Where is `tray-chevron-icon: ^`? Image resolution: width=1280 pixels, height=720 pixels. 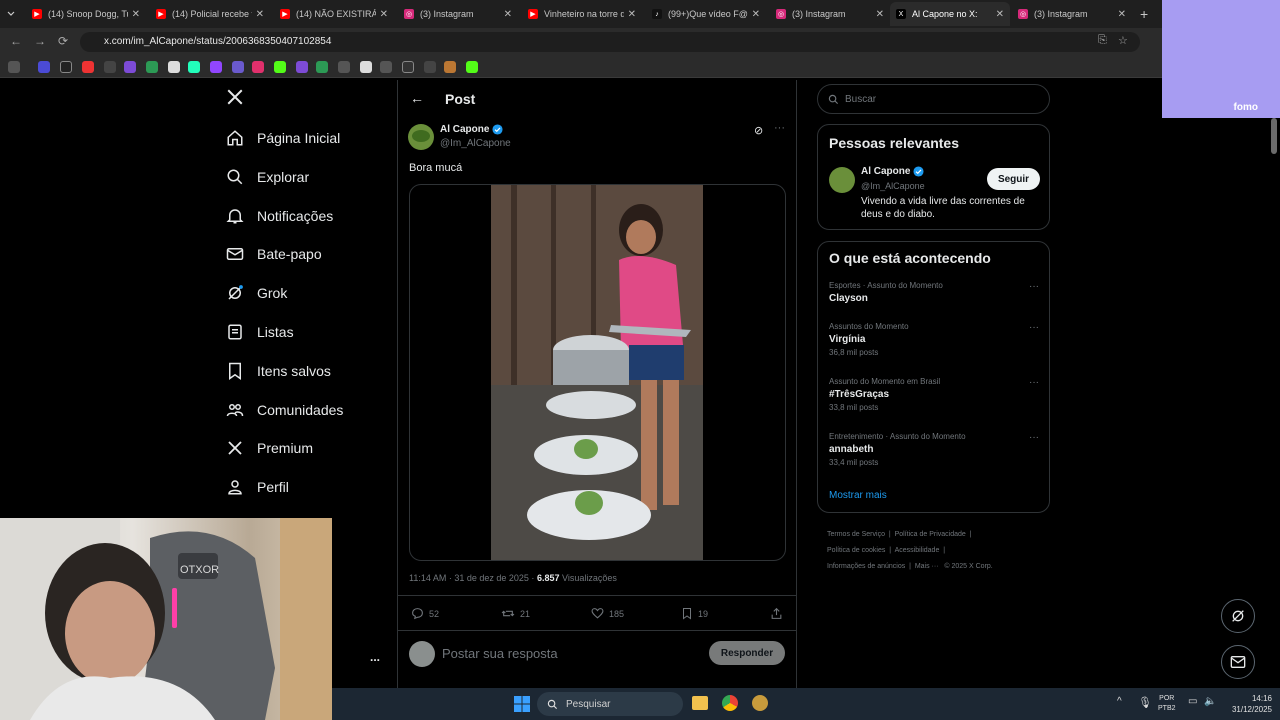 tray-chevron-icon: ^ is located at coordinates (1119, 701).